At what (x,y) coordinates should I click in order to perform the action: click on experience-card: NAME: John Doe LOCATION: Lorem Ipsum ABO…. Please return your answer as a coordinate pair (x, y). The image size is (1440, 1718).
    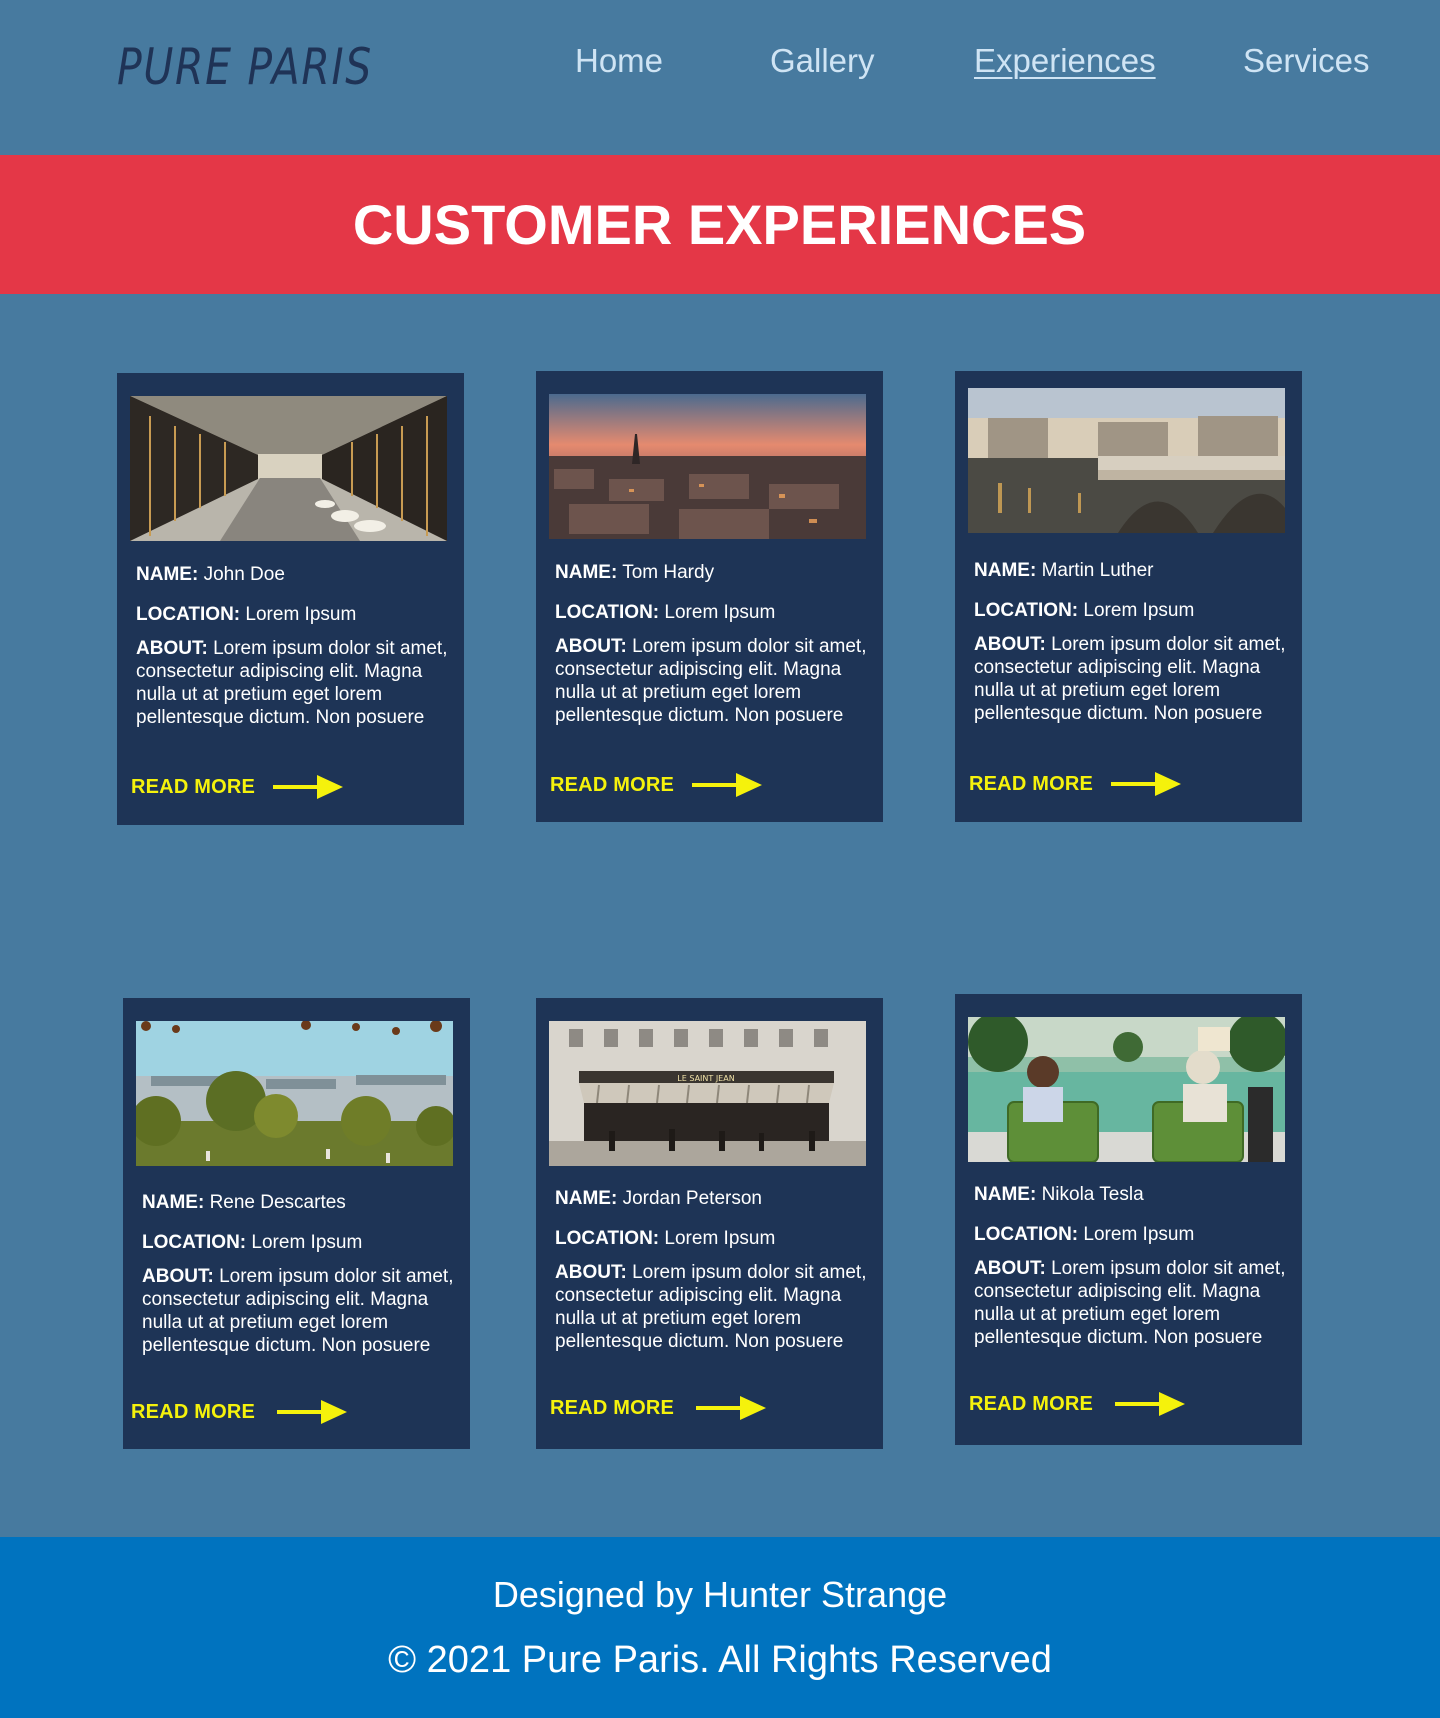
    Looking at the image, I should click on (290, 599).